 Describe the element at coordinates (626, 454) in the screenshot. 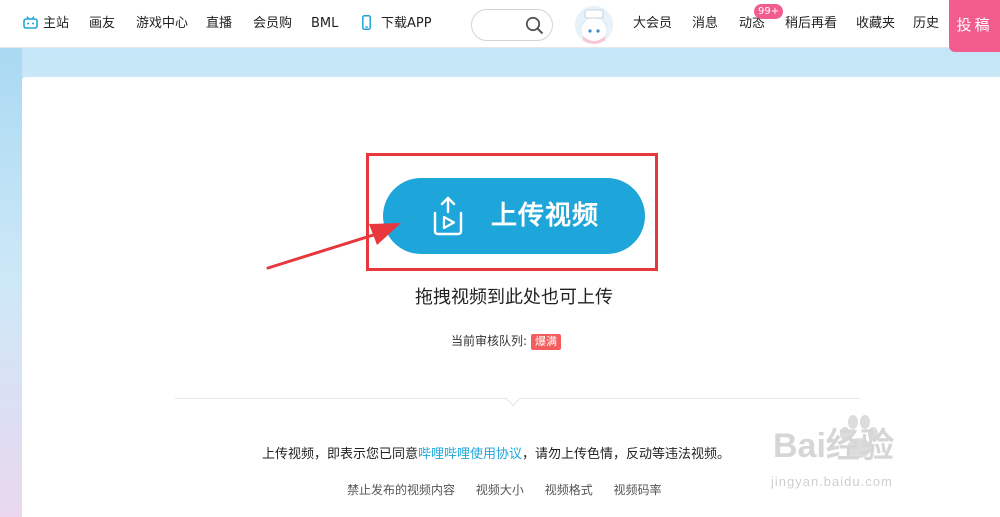

I see `agreement-suffix: ，请勿上传色情，反动等违法视频。` at that location.